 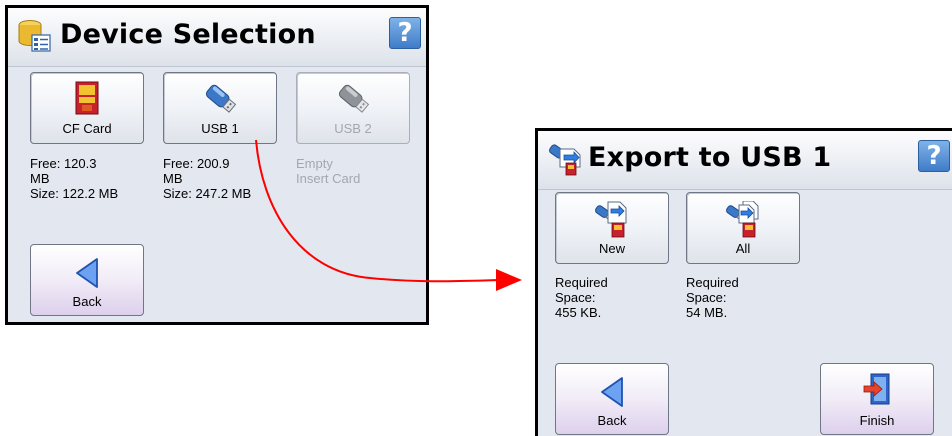 I want to click on cf-card-free-unit: MB, so click(x=40, y=178).